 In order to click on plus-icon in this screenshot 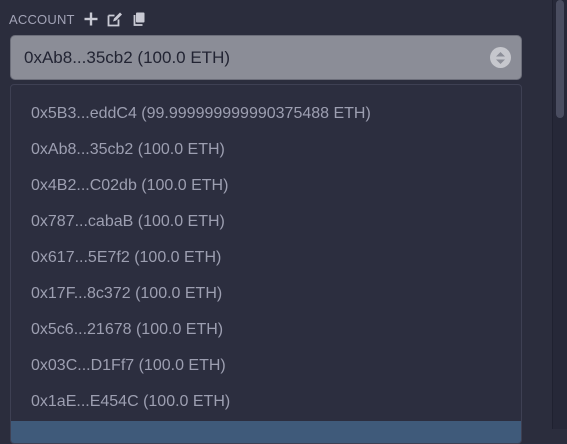, I will do `click(91, 19)`.